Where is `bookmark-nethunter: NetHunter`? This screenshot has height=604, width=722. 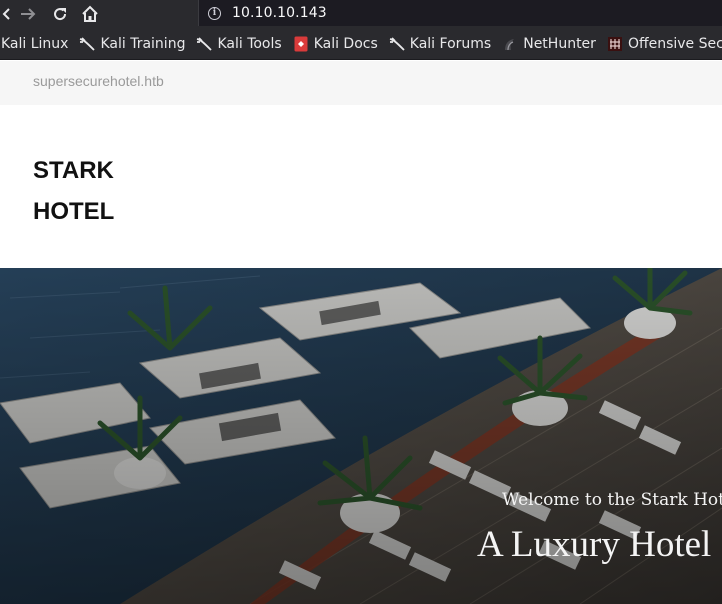
bookmark-nethunter: NetHunter is located at coordinates (549, 43).